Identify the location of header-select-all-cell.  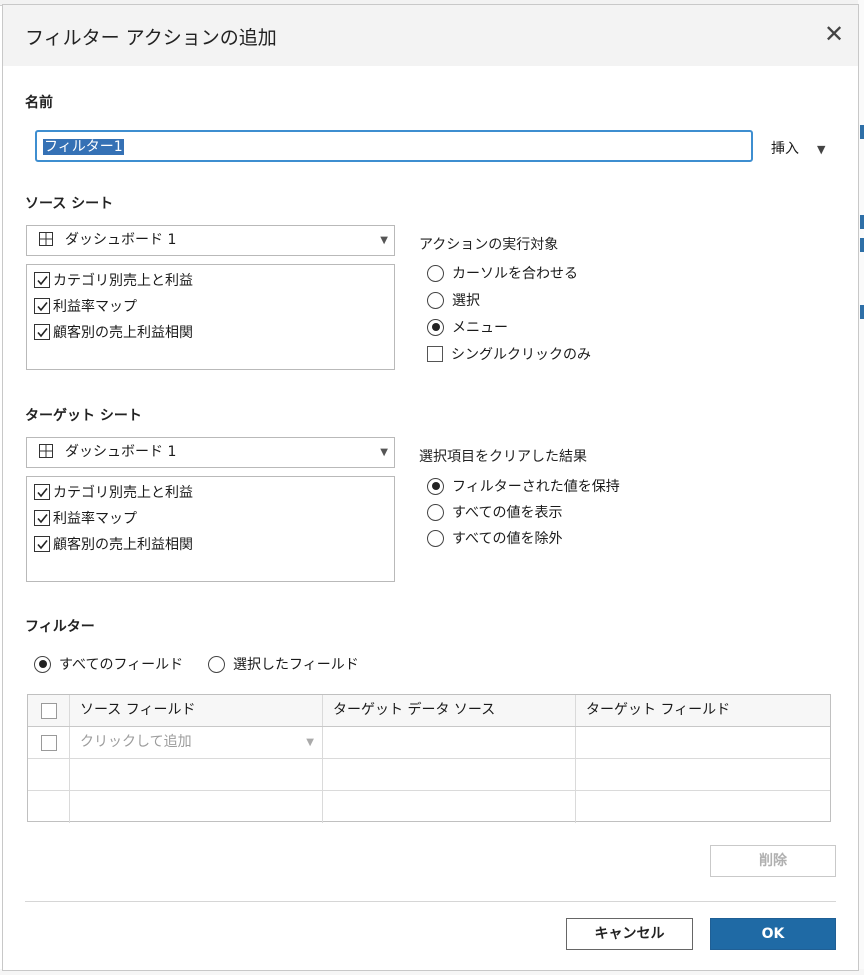
(49, 710).